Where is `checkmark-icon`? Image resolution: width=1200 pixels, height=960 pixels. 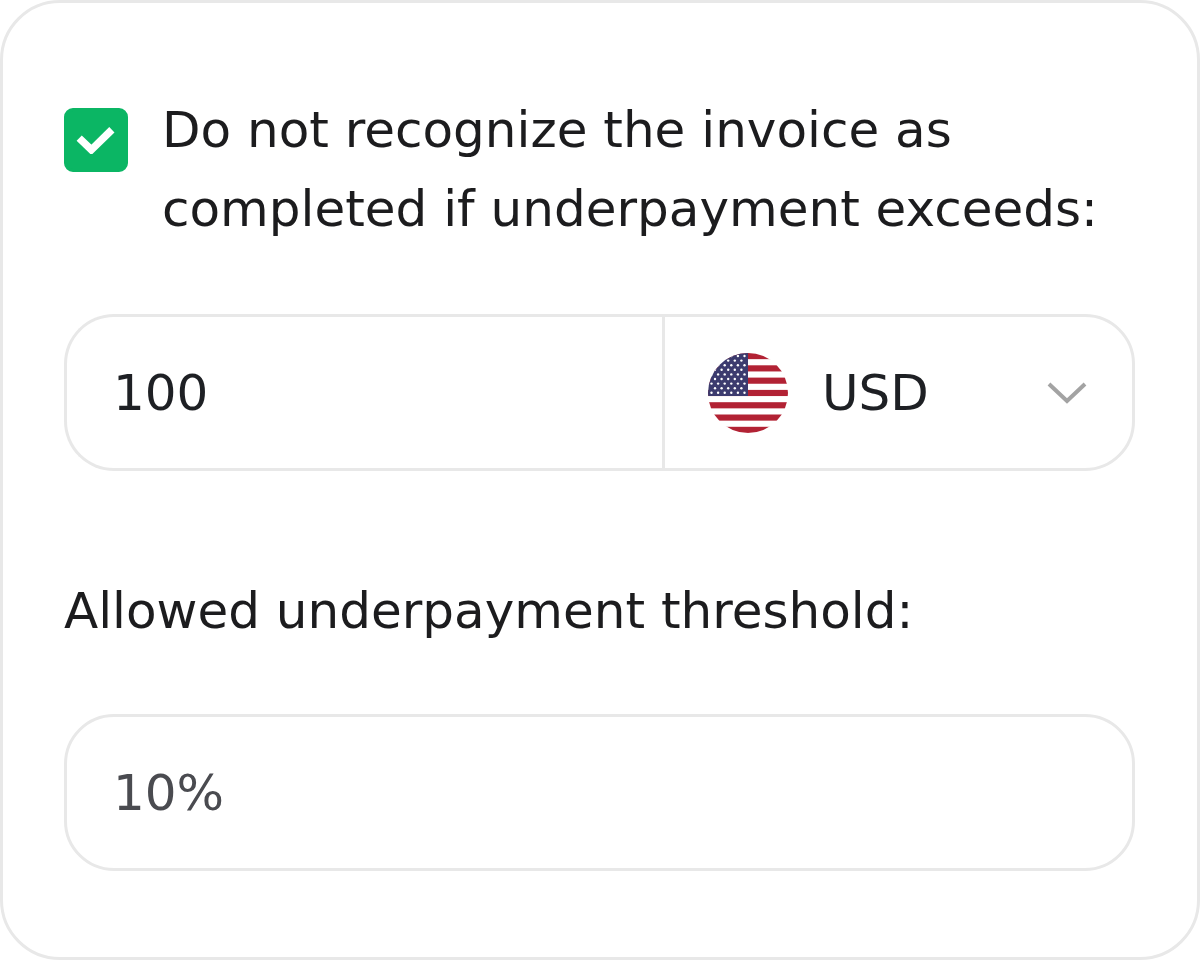
checkmark-icon is located at coordinates (96, 140).